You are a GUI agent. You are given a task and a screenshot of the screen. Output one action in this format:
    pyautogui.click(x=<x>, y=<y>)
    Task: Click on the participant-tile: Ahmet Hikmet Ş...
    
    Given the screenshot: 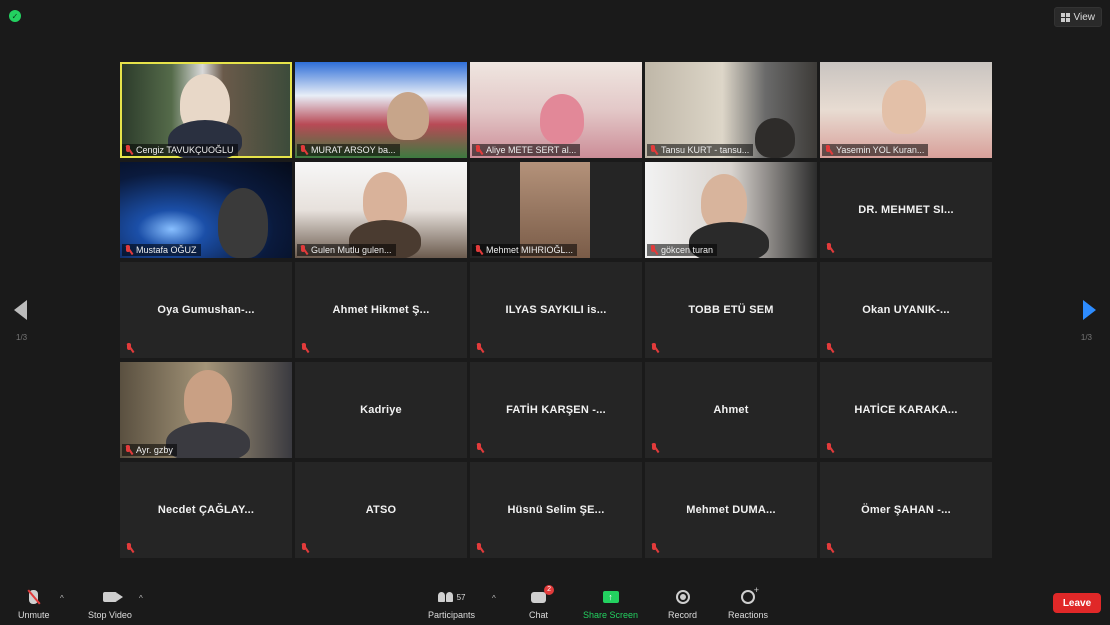 What is the action you would take?
    pyautogui.click(x=381, y=310)
    